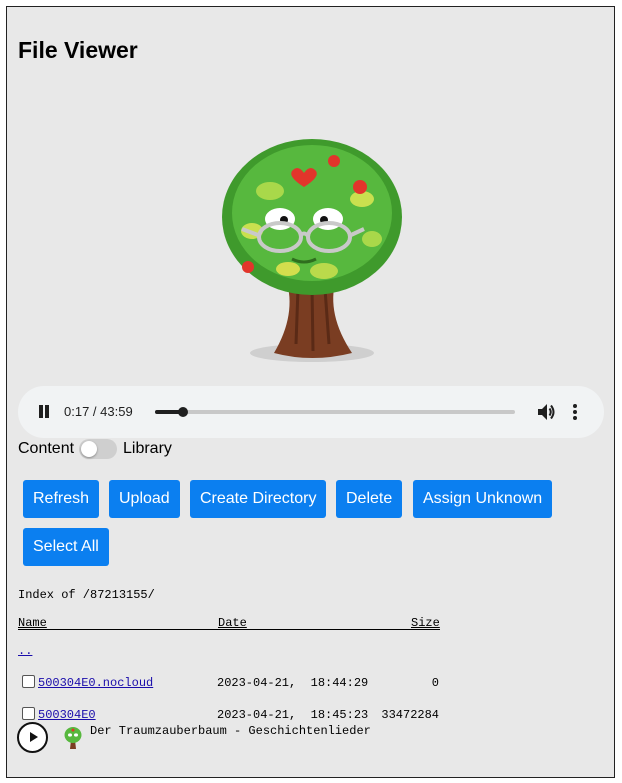  I want to click on file-link: 500304E0.nocloud, so click(95, 683).